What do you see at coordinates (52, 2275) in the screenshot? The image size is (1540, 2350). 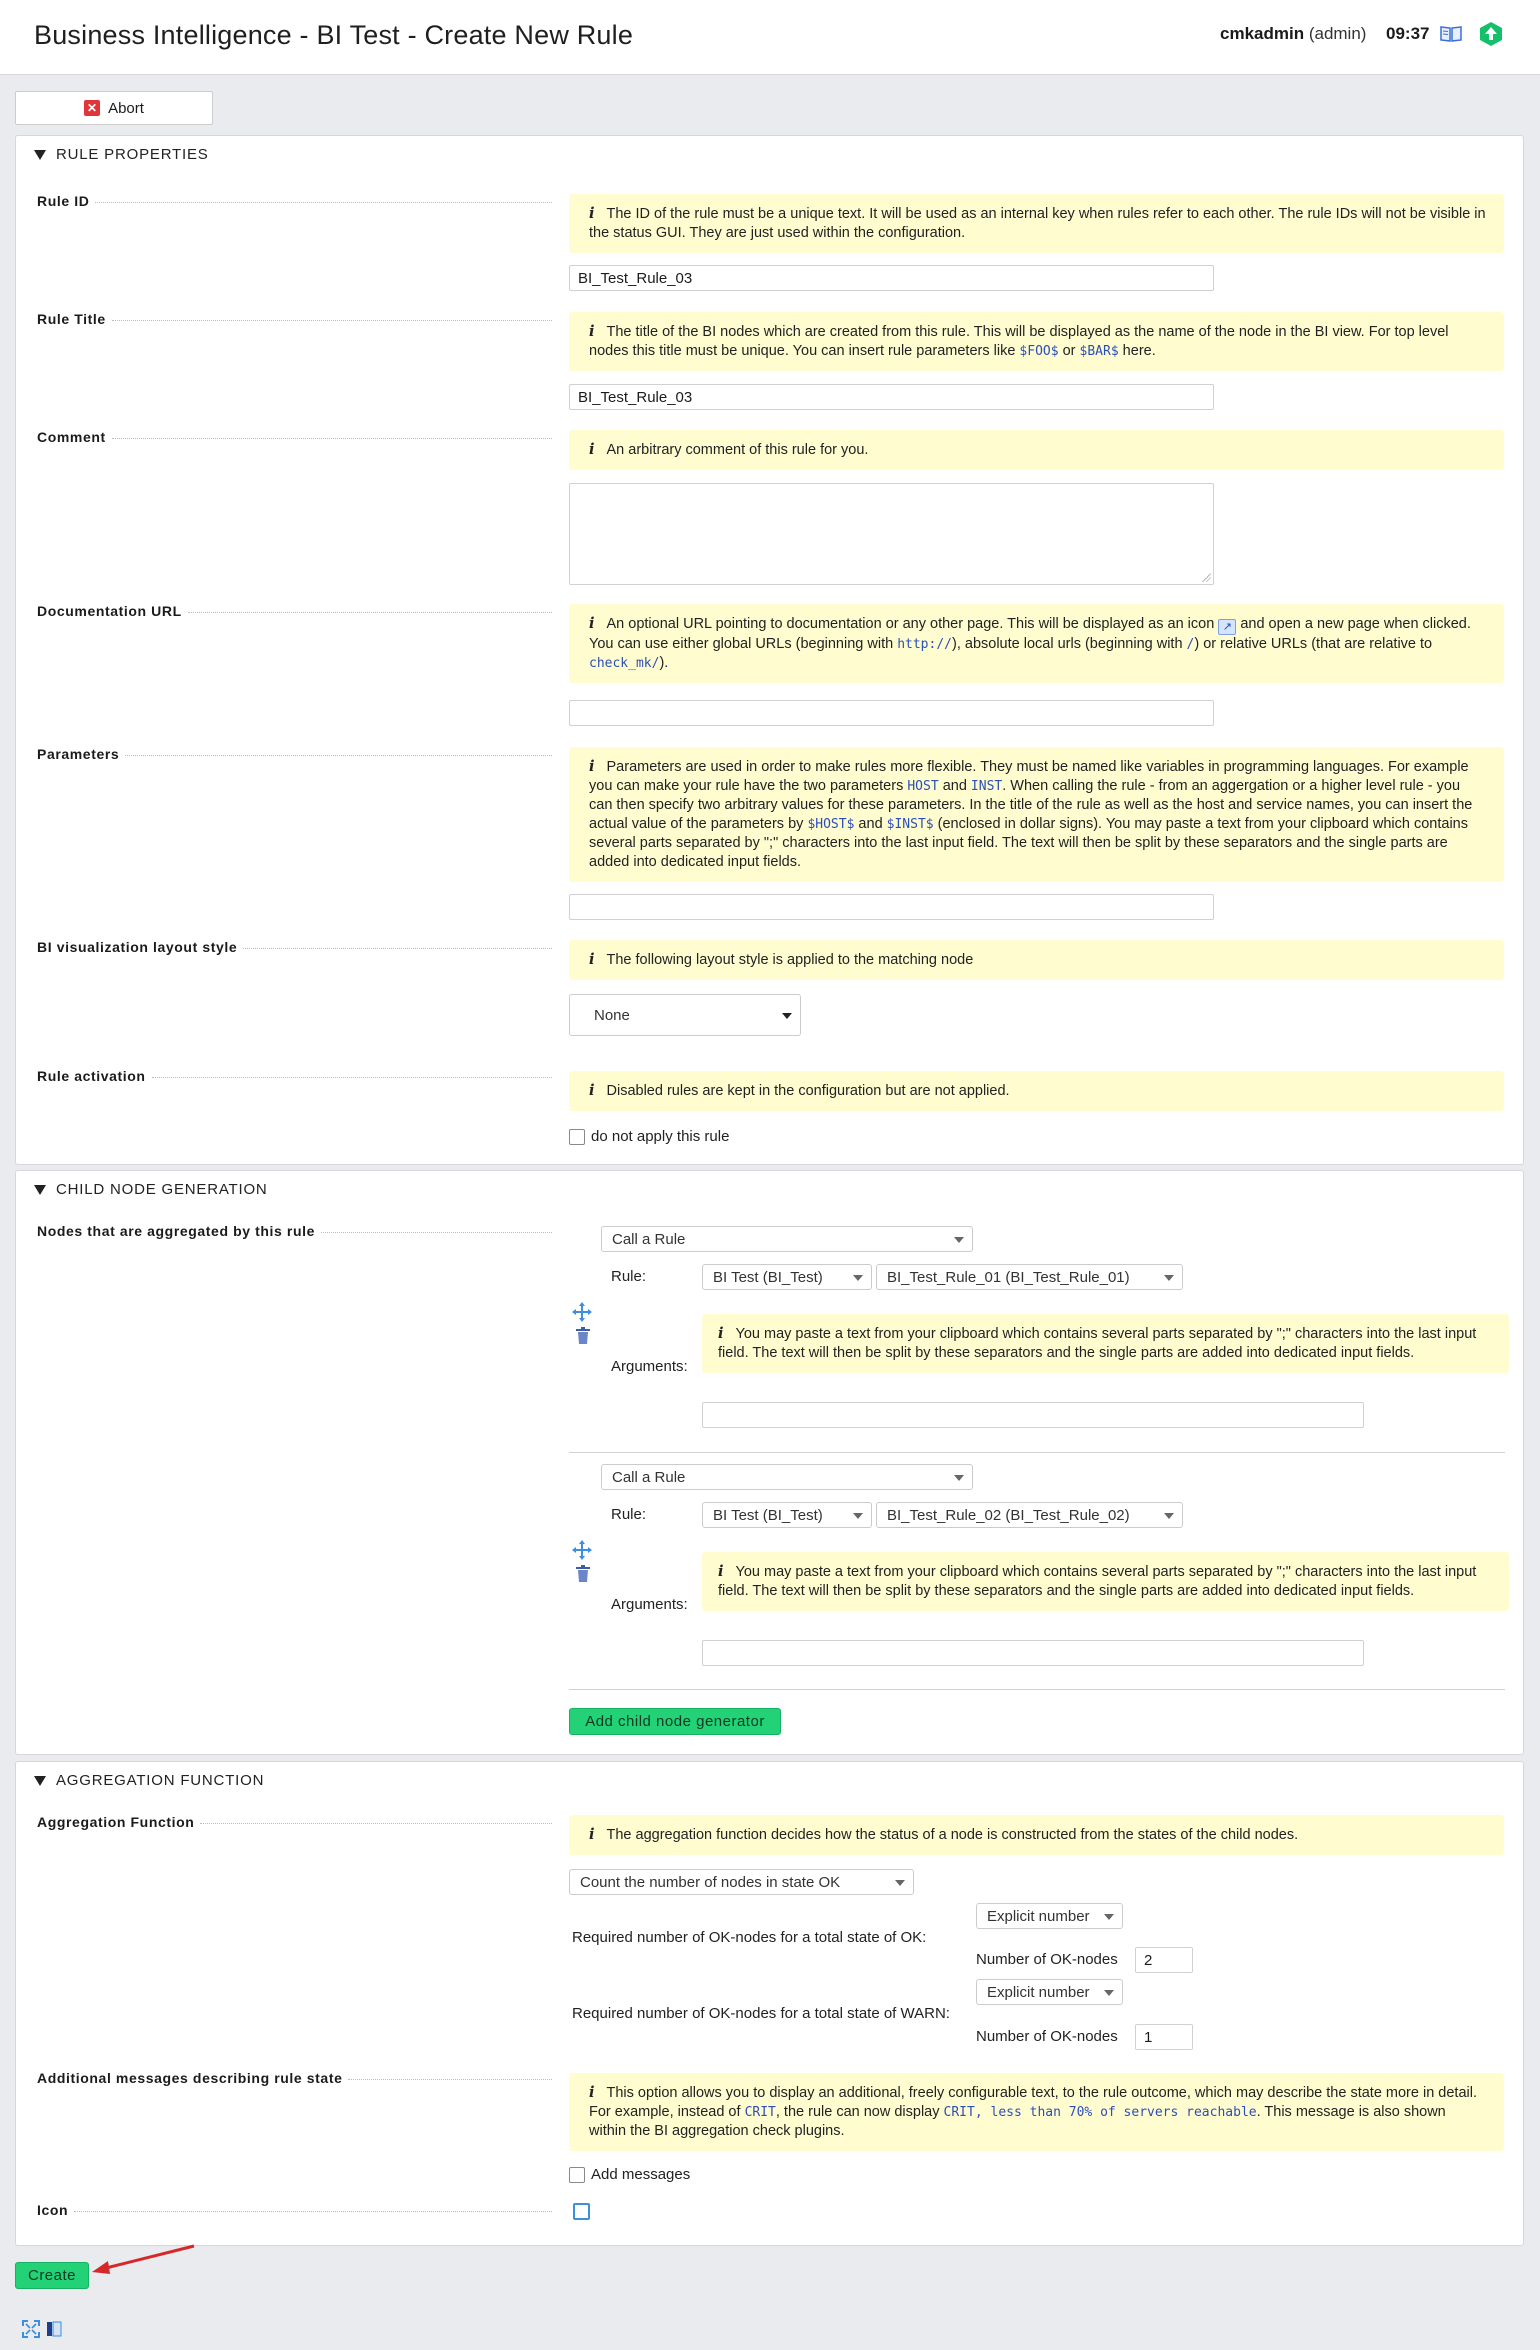 I see `create-button: Create` at bounding box center [52, 2275].